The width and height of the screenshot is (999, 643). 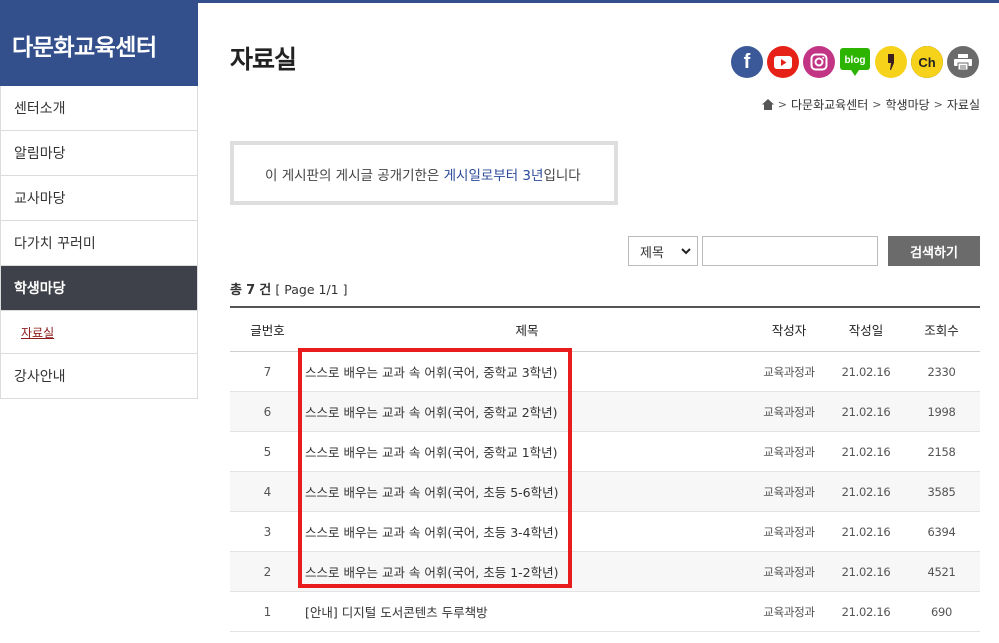 I want to click on post-count: 총 7 건 [ Page 1/1 ], so click(x=288, y=288).